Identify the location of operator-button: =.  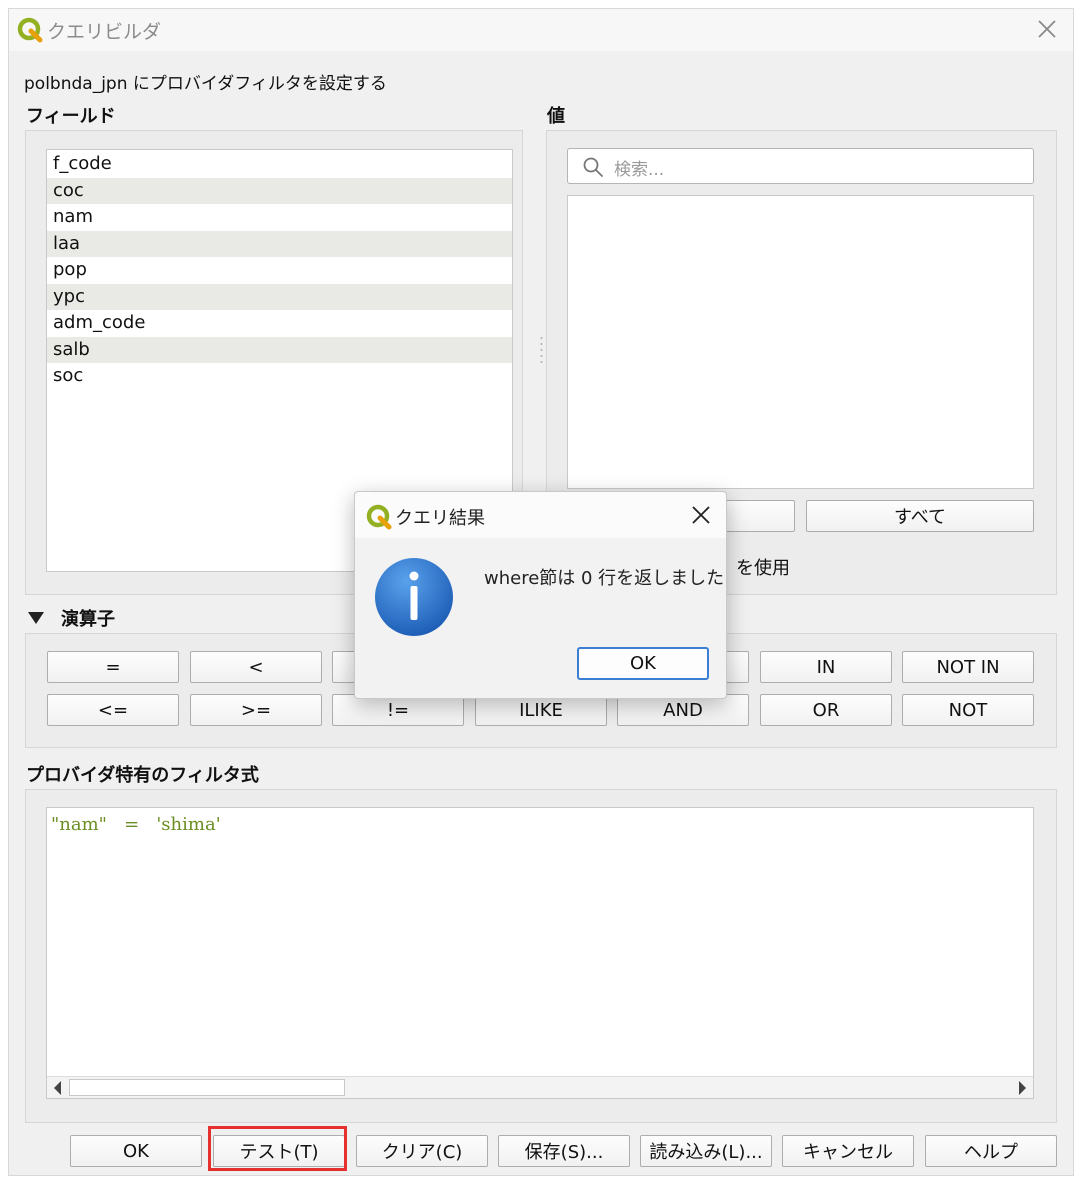
(113, 667).